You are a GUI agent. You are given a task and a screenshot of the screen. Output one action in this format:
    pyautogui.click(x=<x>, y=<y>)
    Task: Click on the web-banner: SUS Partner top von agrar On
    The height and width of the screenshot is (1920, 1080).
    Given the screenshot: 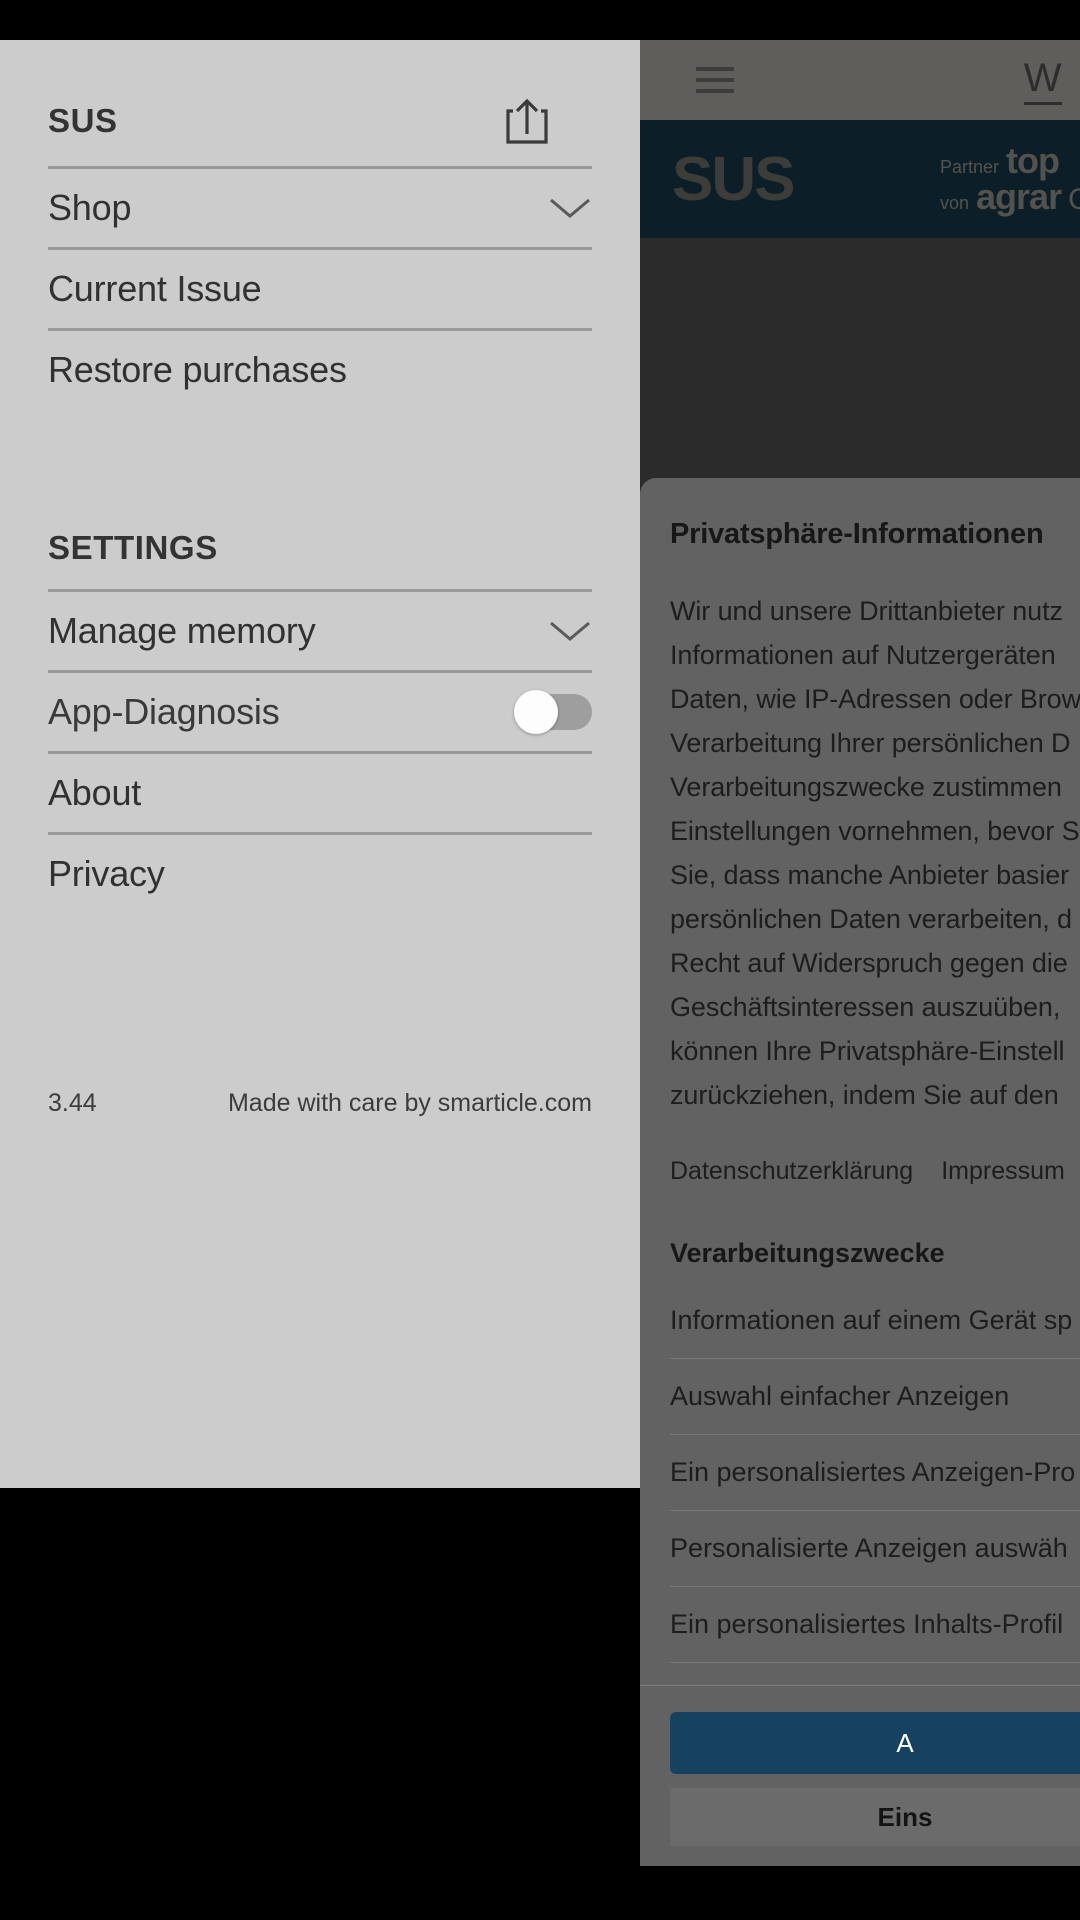 What is the action you would take?
    pyautogui.click(x=860, y=179)
    